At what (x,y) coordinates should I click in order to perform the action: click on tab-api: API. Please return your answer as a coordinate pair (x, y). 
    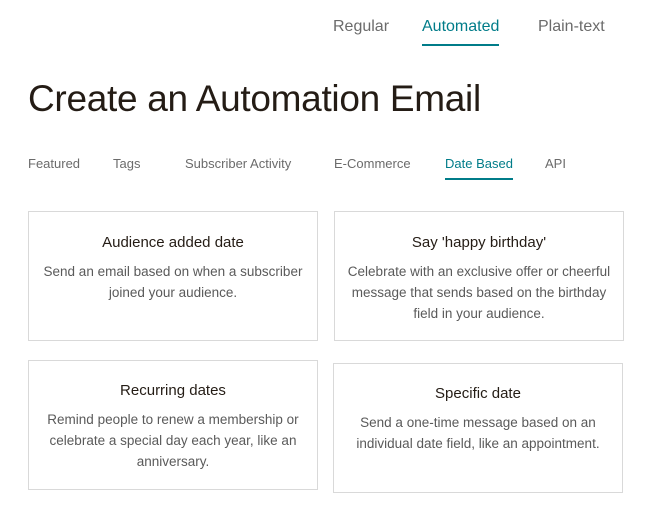
    Looking at the image, I should click on (555, 169).